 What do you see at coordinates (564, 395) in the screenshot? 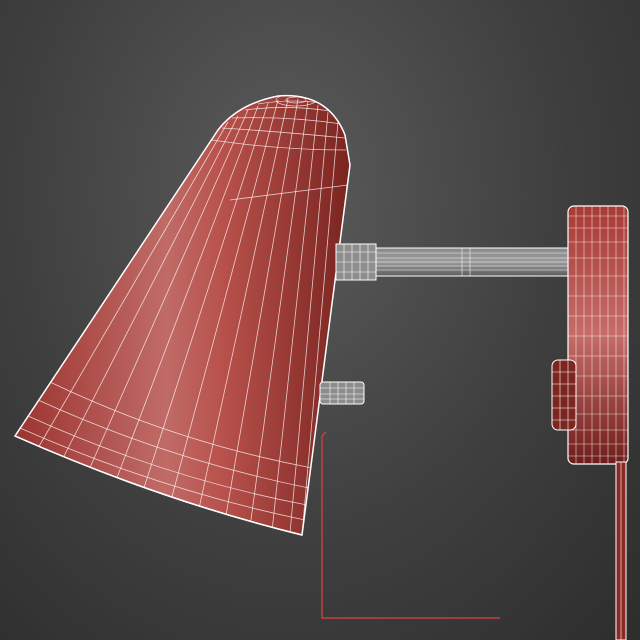
I see `switch` at bounding box center [564, 395].